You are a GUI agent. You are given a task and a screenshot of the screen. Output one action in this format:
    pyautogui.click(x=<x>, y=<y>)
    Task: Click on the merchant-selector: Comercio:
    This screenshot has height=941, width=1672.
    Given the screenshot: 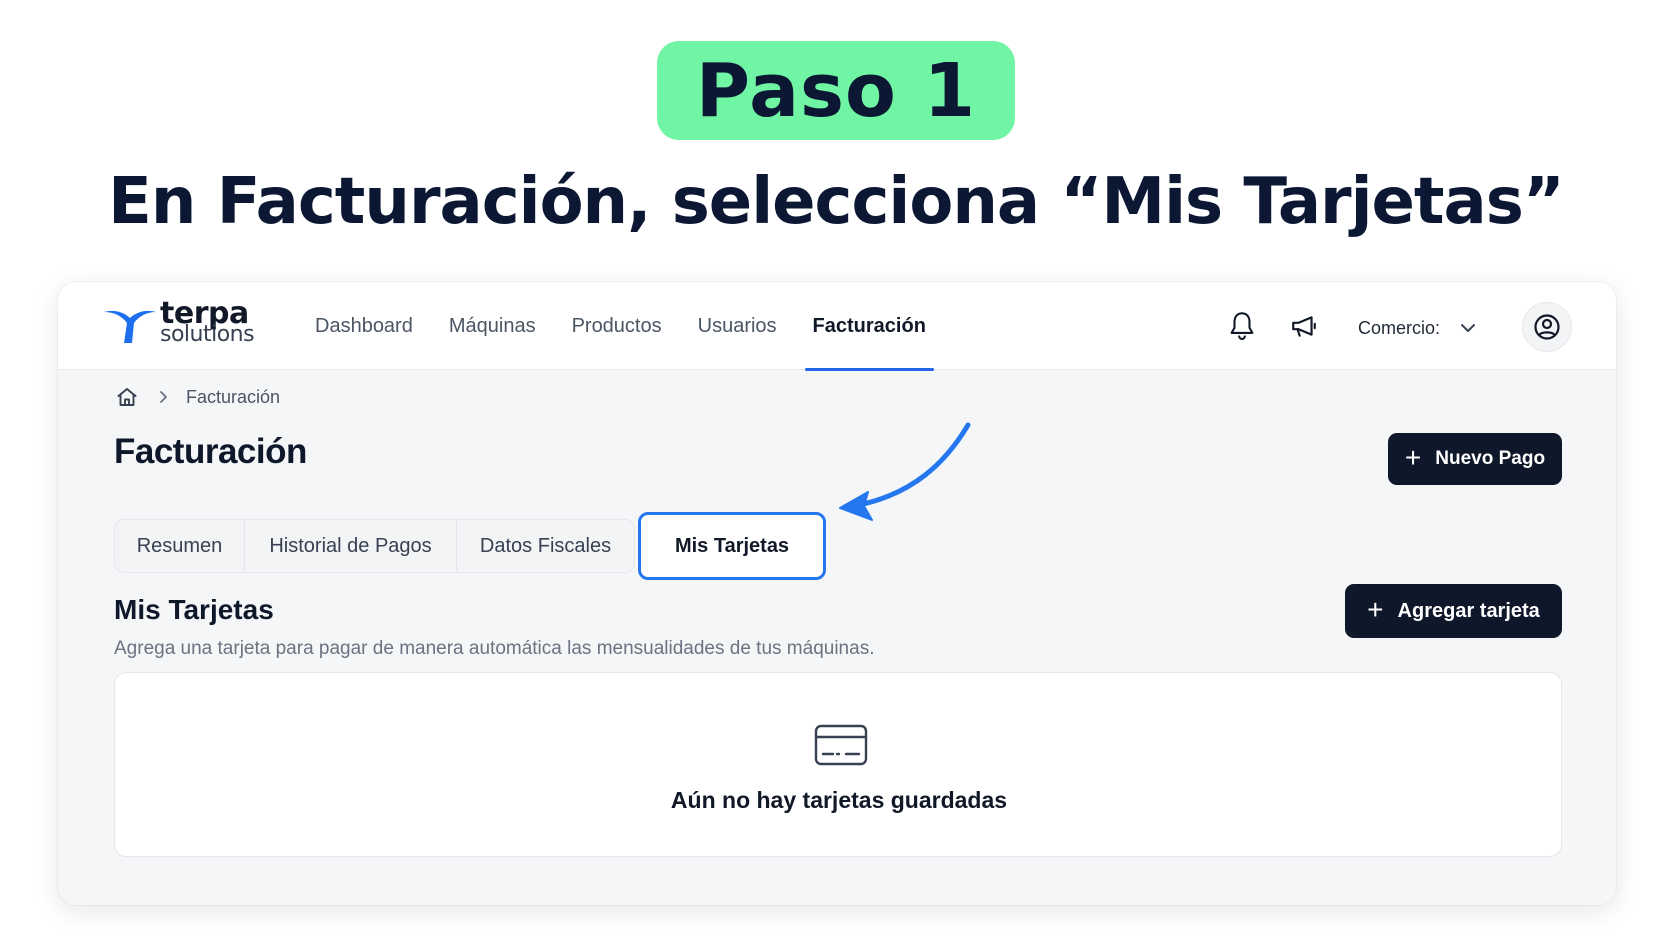 What is the action you would take?
    pyautogui.click(x=1417, y=328)
    